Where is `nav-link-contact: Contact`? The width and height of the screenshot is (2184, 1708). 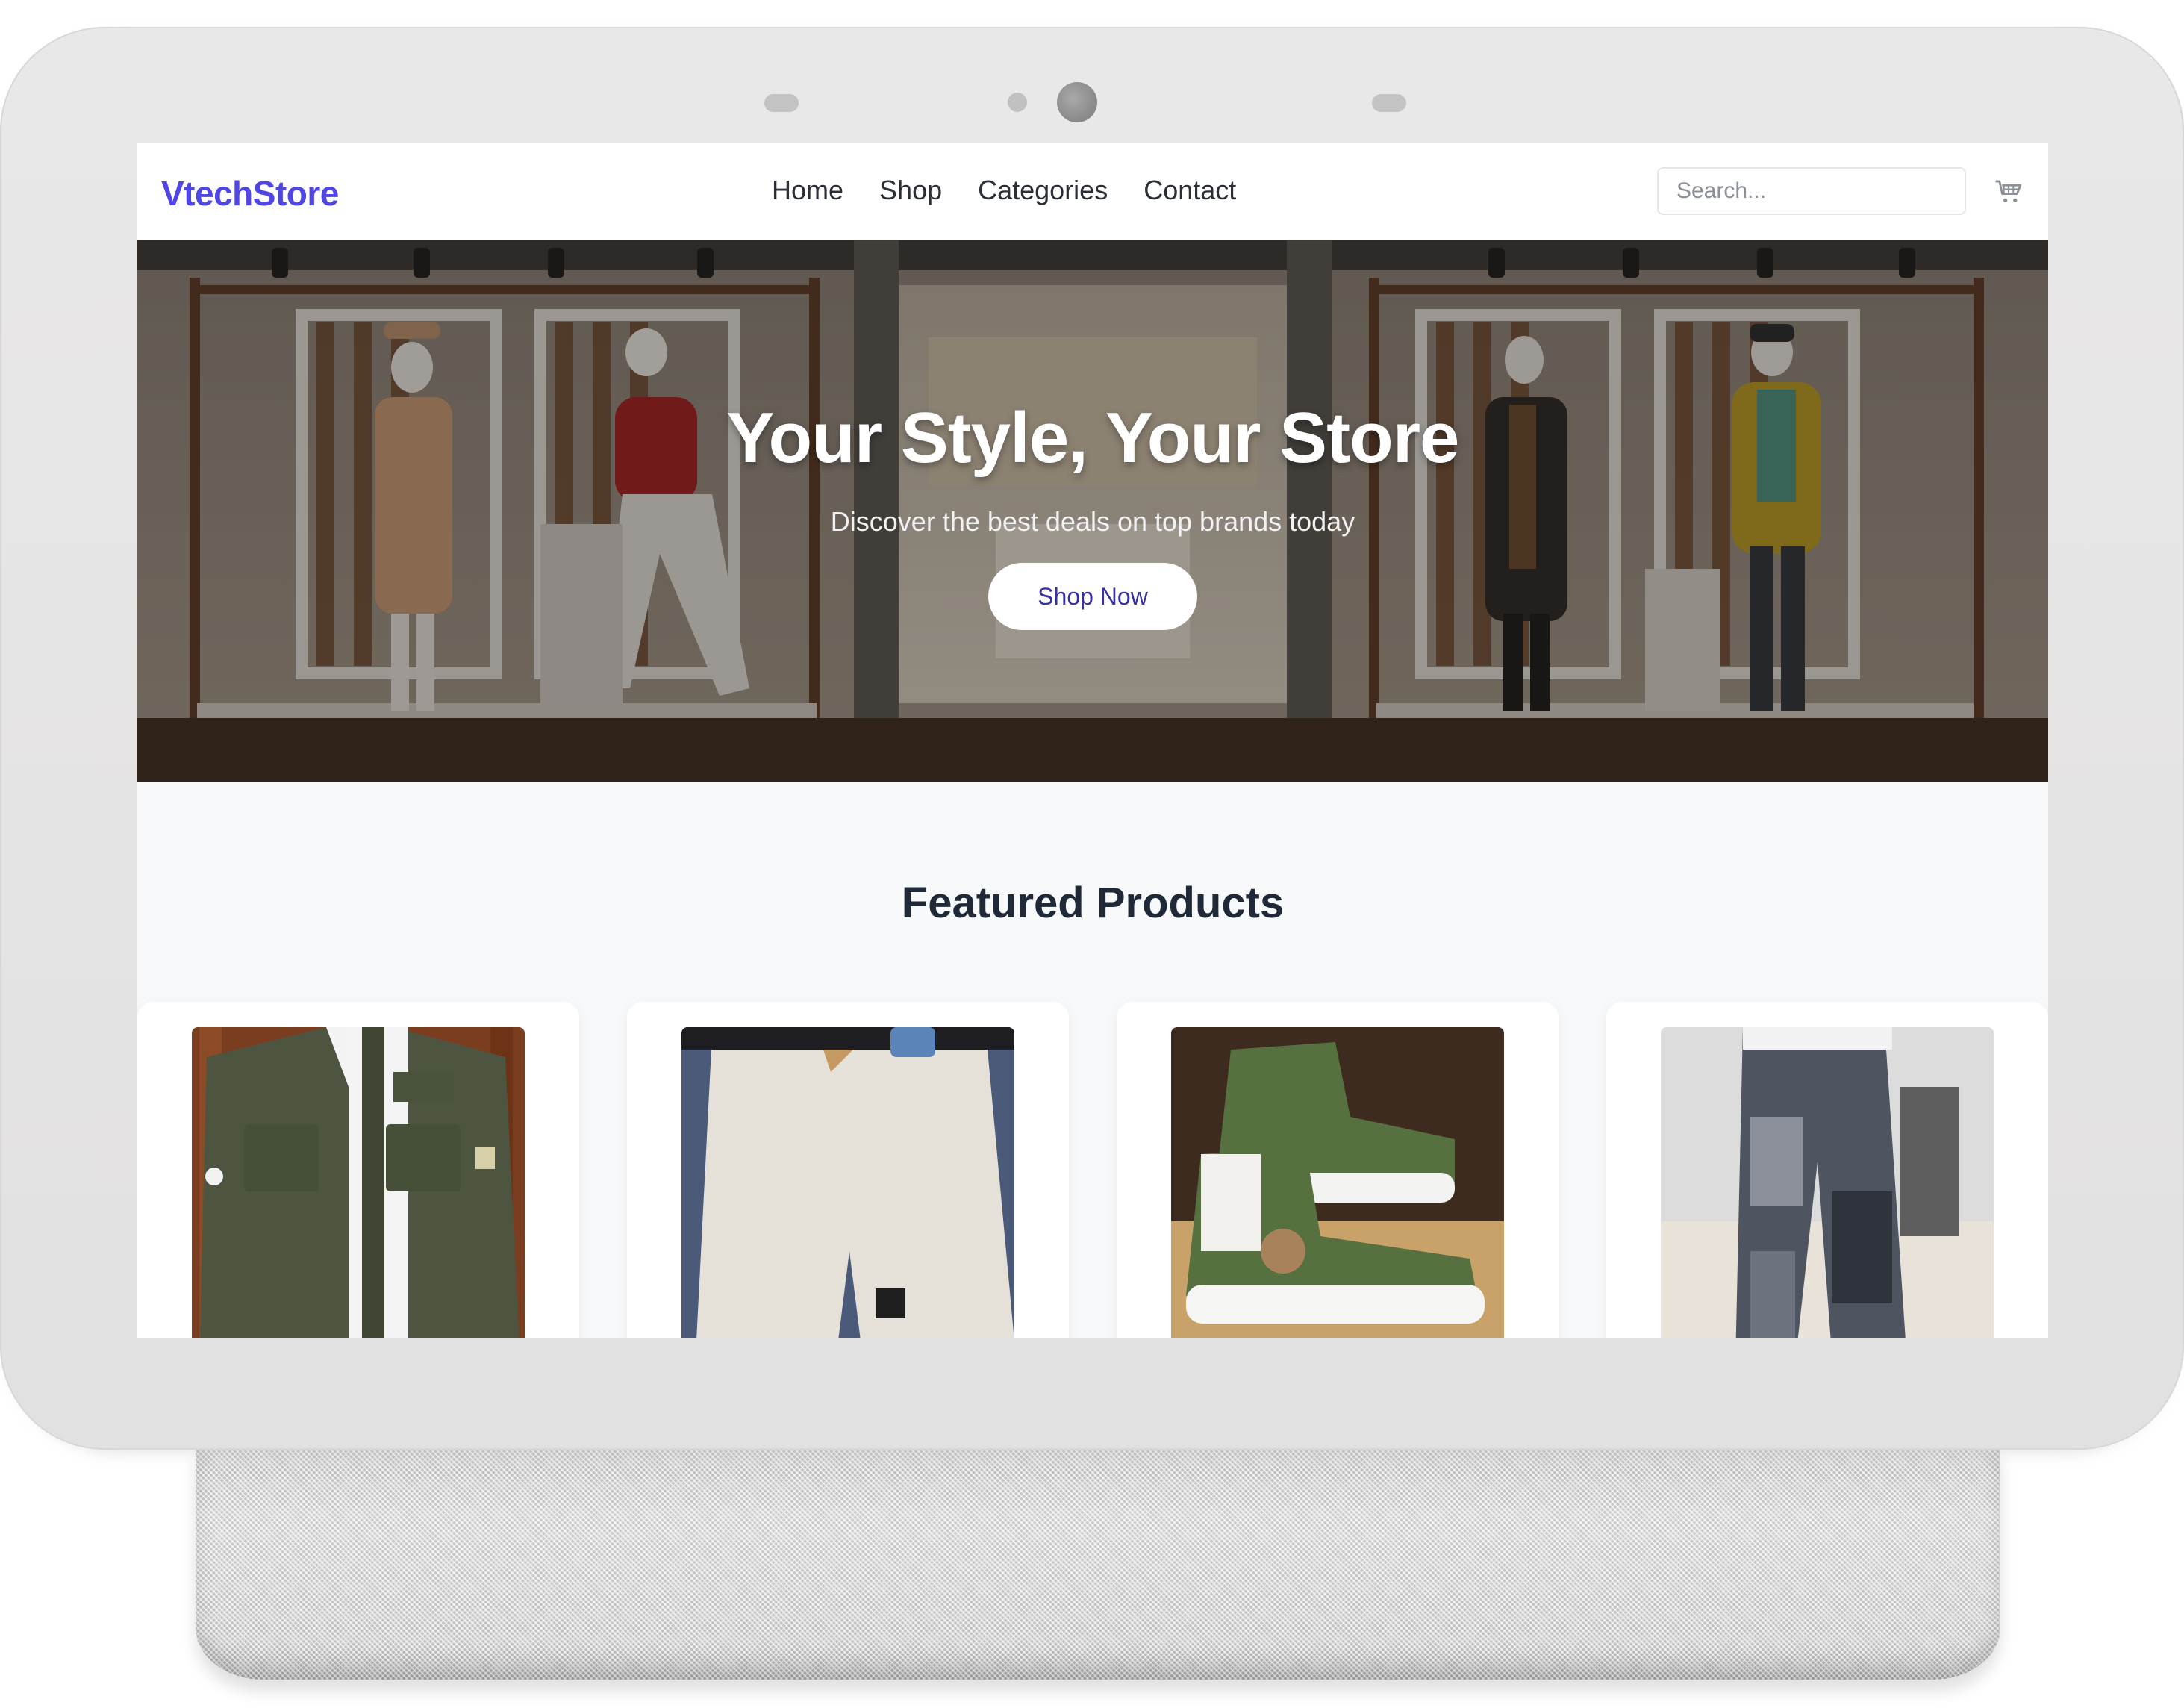
nav-link-contact: Contact is located at coordinates (1190, 190).